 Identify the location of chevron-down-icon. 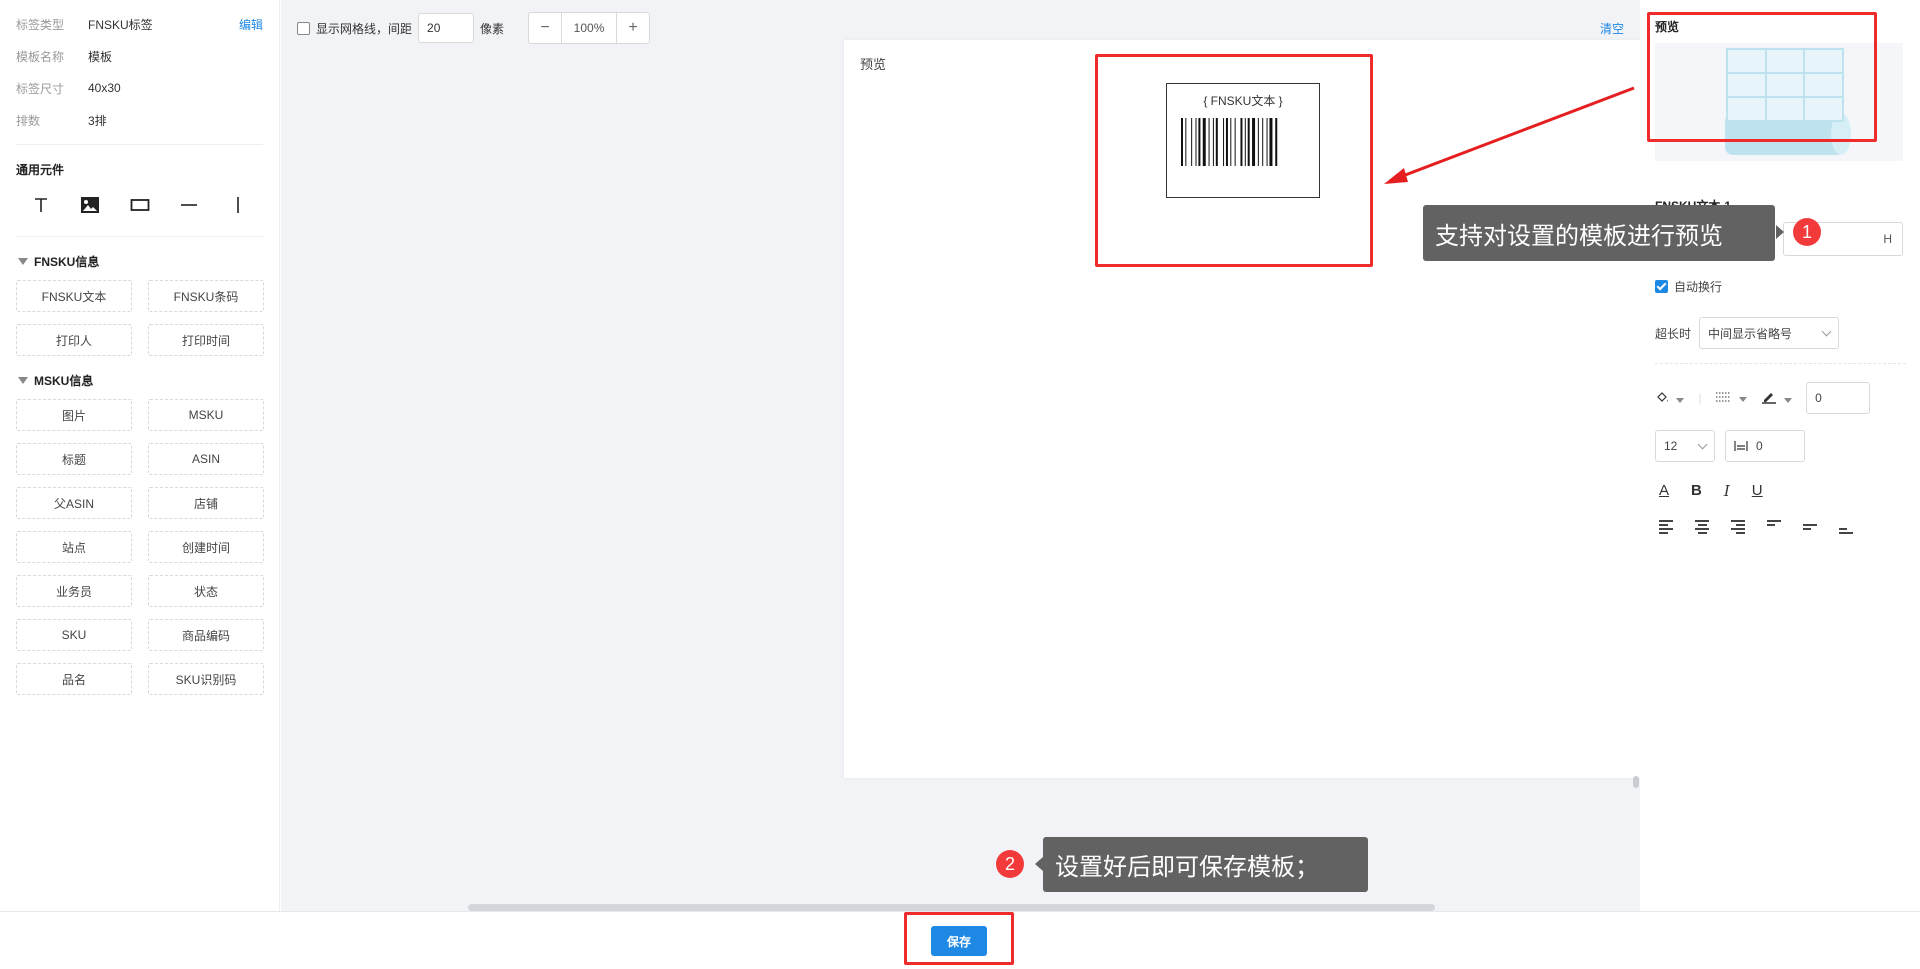
(1826, 331).